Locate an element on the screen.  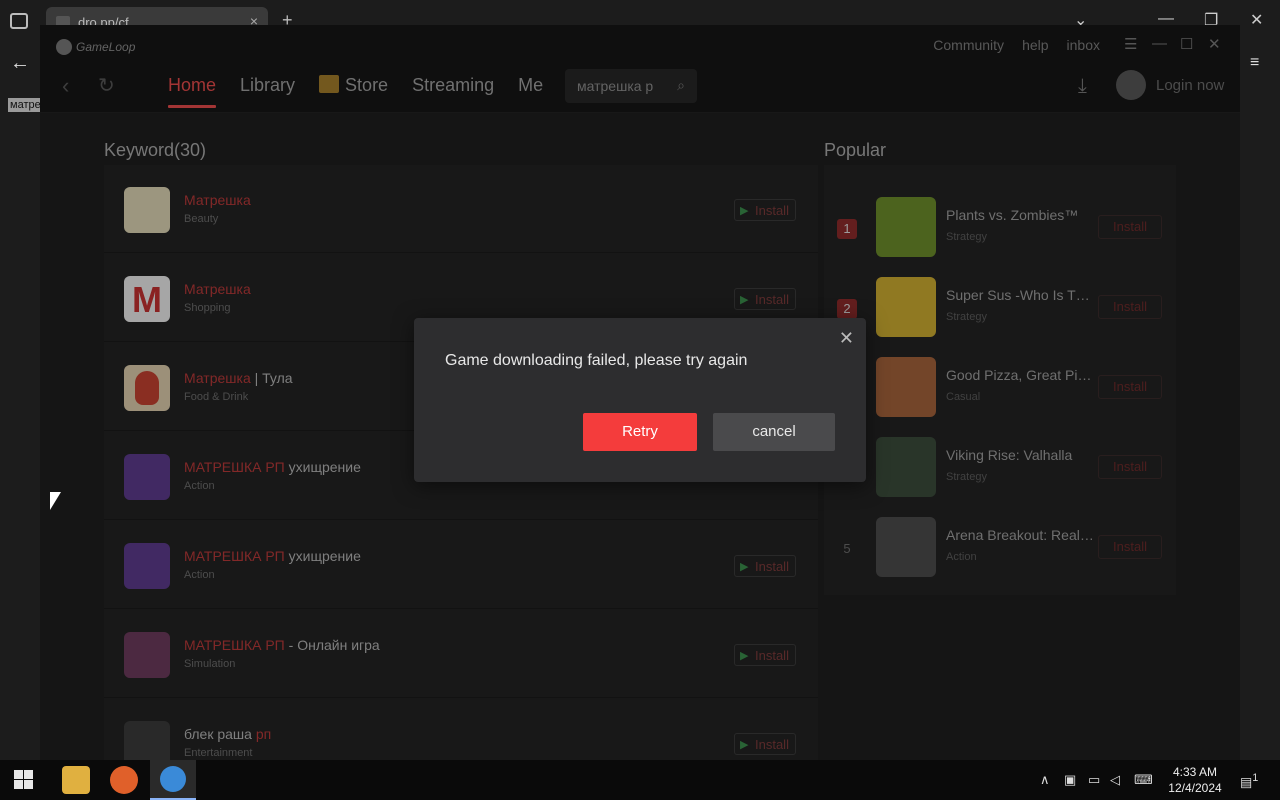
keyboard-icon: ⌨ is located at coordinates (1143, 780).